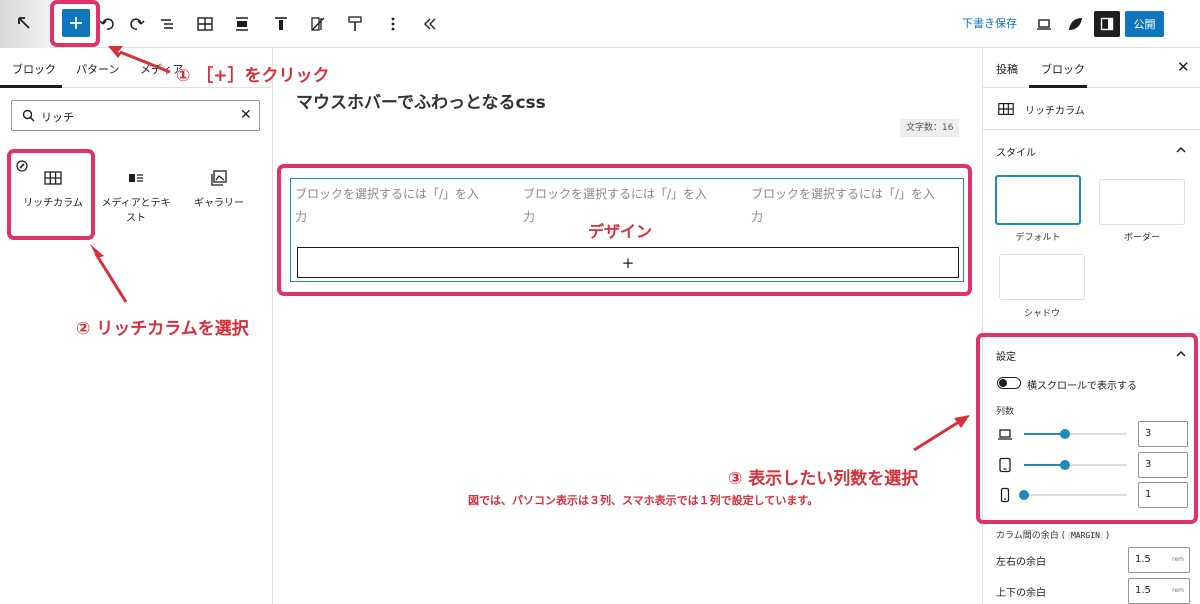 This screenshot has height=604, width=1200. Describe the element at coordinates (57, 117) in the screenshot. I see `search-value: リッチ` at that location.